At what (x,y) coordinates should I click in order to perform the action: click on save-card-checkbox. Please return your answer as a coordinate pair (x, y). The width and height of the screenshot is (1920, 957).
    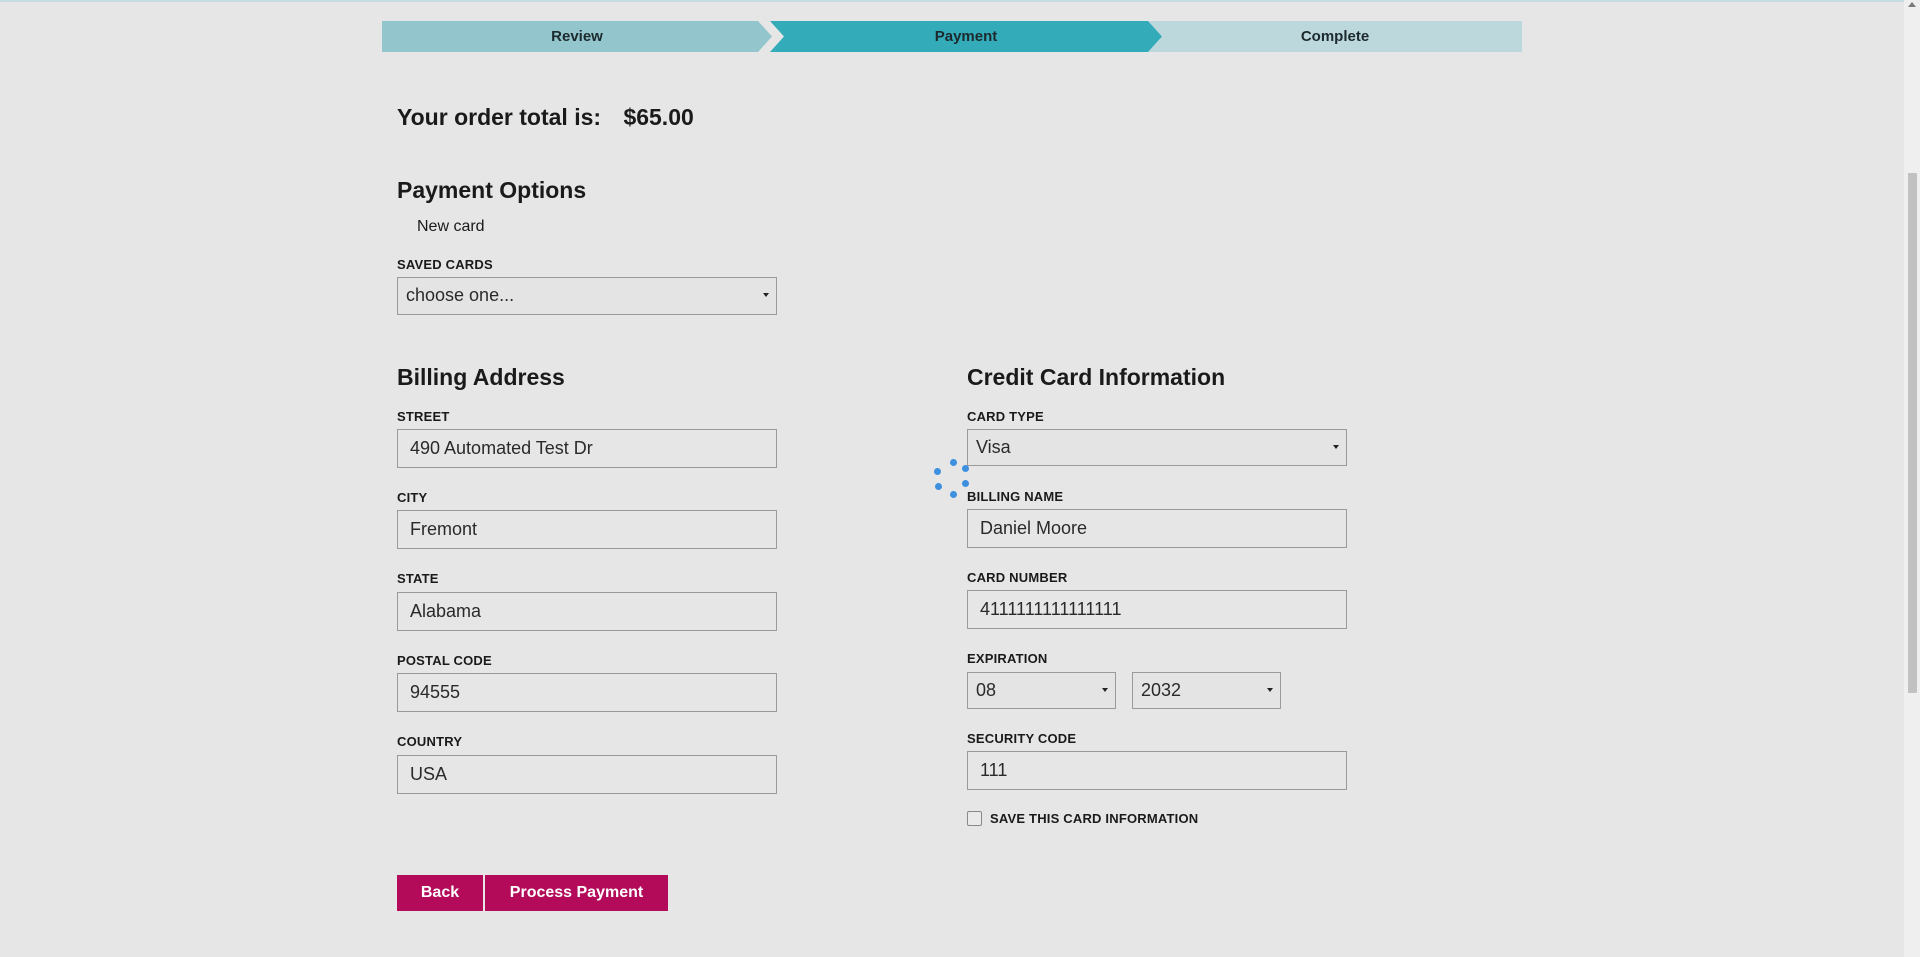
    Looking at the image, I should click on (974, 818).